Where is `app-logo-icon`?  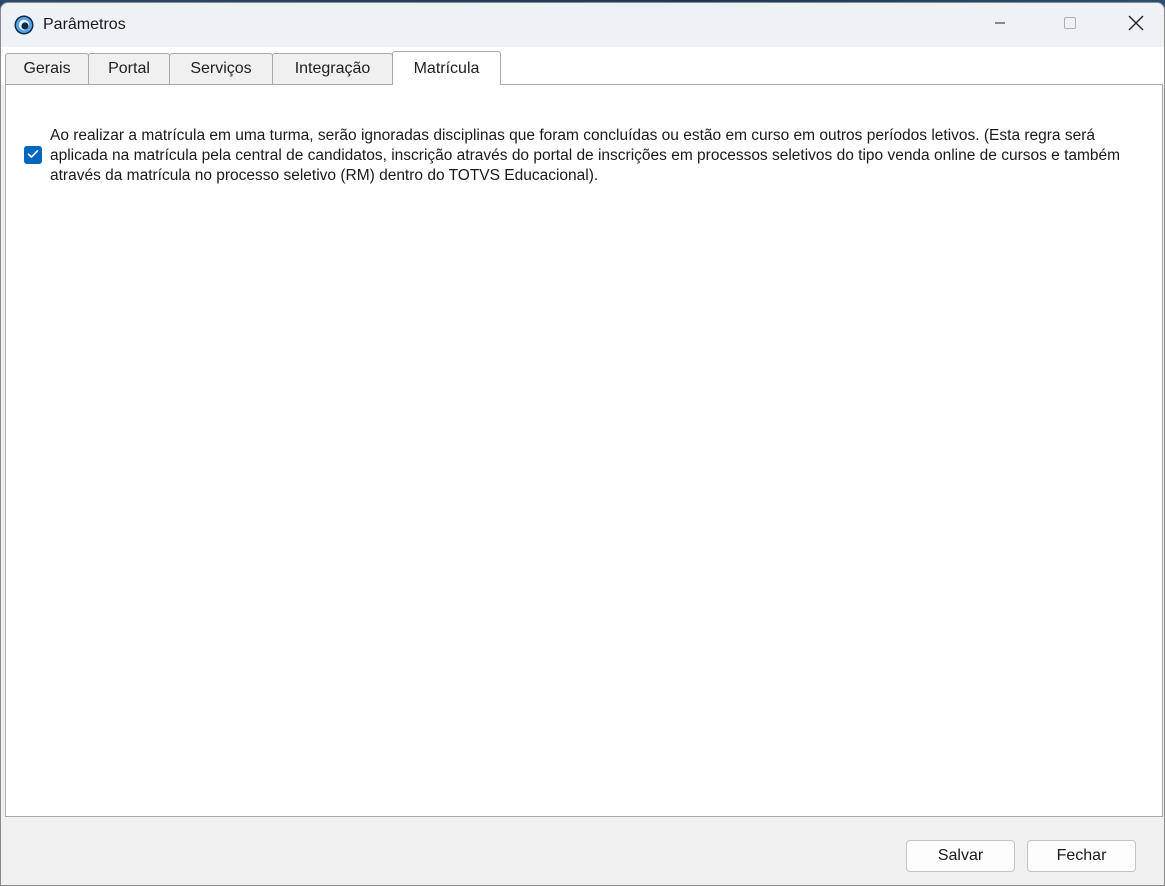 app-logo-icon is located at coordinates (24, 25).